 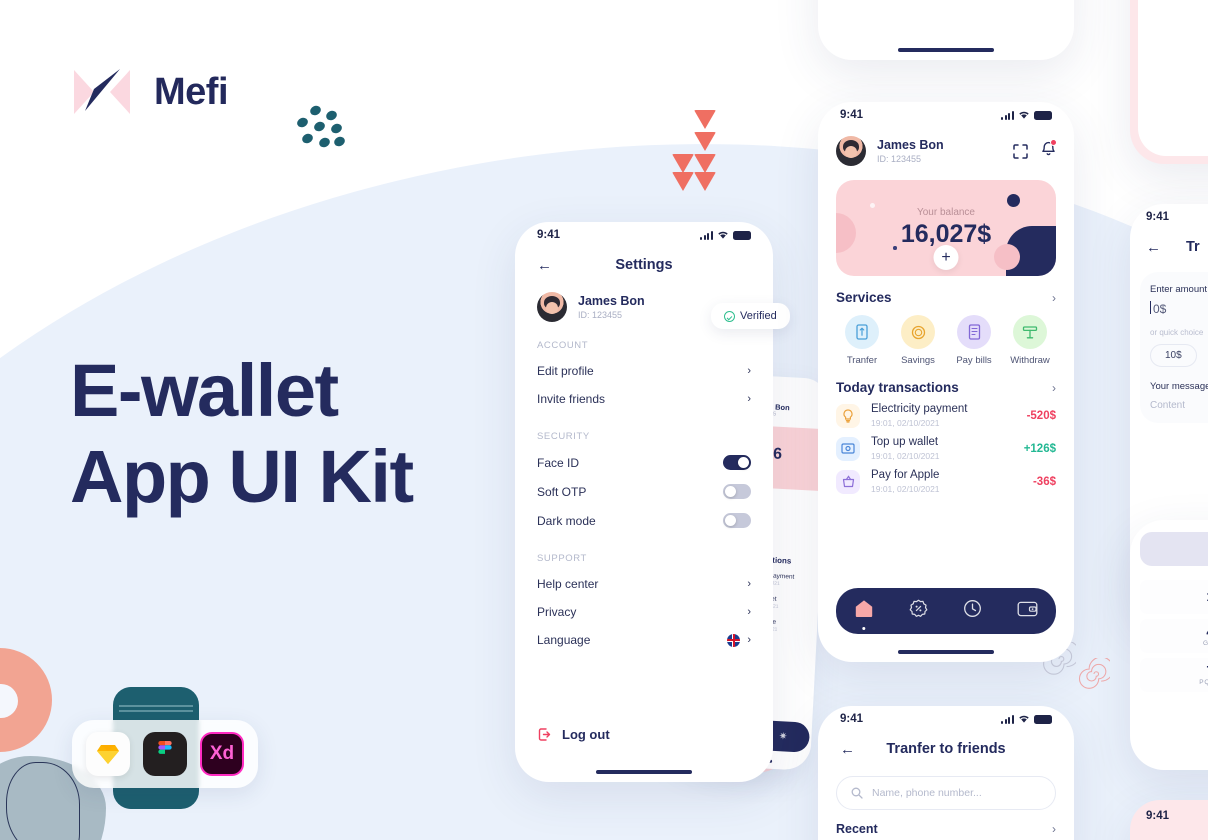 What do you see at coordinates (862, 360) in the screenshot?
I see `service-label: Tranfer` at bounding box center [862, 360].